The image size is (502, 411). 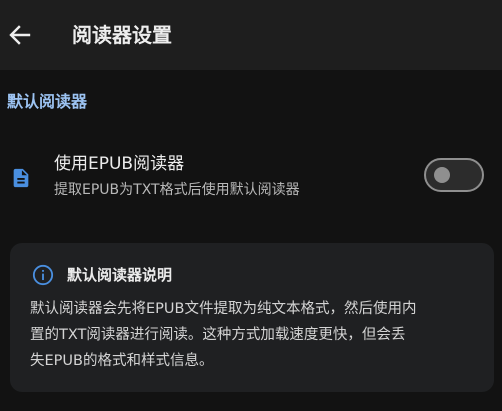 I want to click on info-icon, so click(x=43, y=275).